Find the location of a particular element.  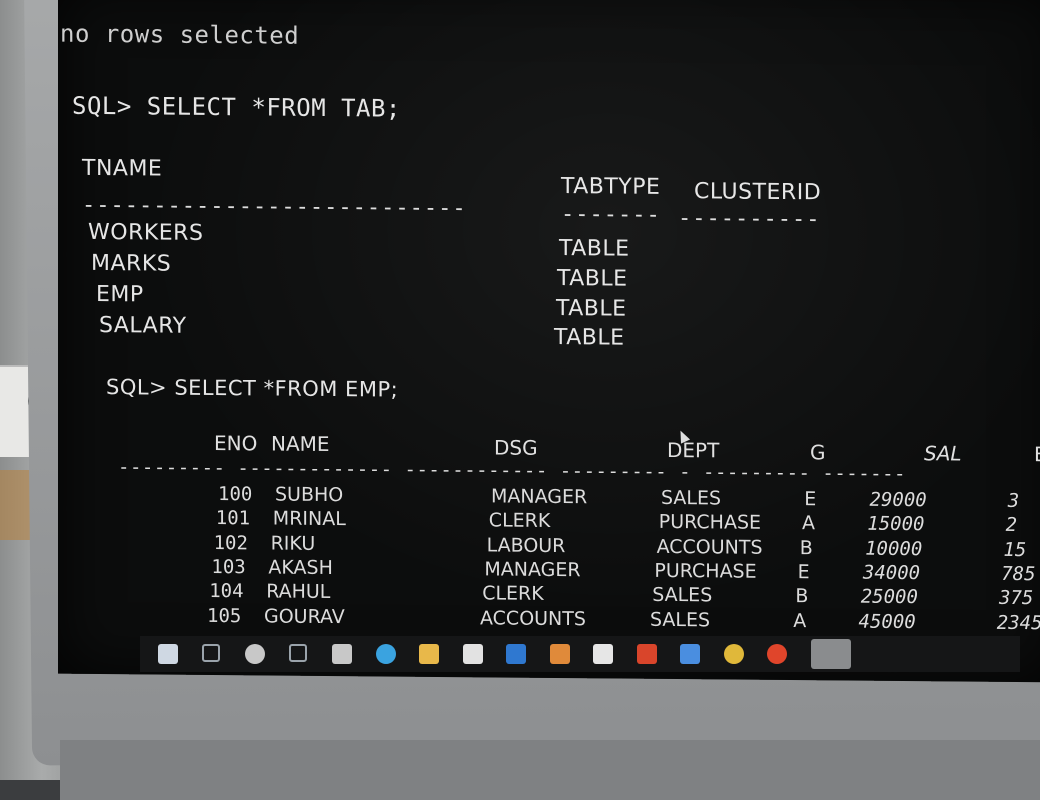

tab-dash-tabtype: ------- is located at coordinates (611, 215).